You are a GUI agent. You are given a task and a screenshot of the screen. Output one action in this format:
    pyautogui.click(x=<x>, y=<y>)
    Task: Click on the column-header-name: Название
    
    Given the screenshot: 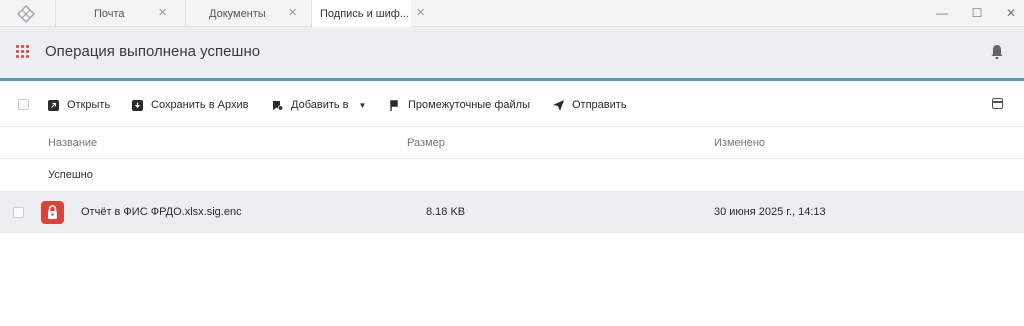 What is the action you would take?
    pyautogui.click(x=72, y=143)
    